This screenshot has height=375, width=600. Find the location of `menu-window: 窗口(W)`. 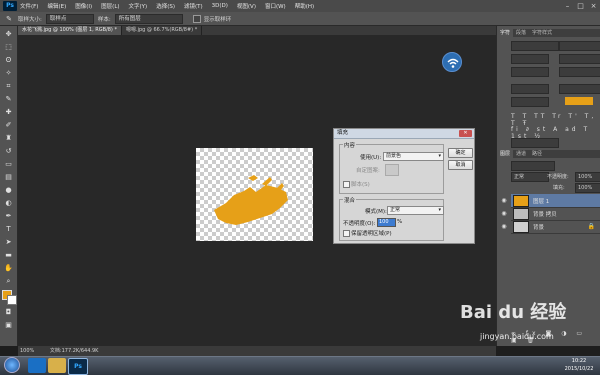

menu-window: 窗口(W) is located at coordinates (275, 6).